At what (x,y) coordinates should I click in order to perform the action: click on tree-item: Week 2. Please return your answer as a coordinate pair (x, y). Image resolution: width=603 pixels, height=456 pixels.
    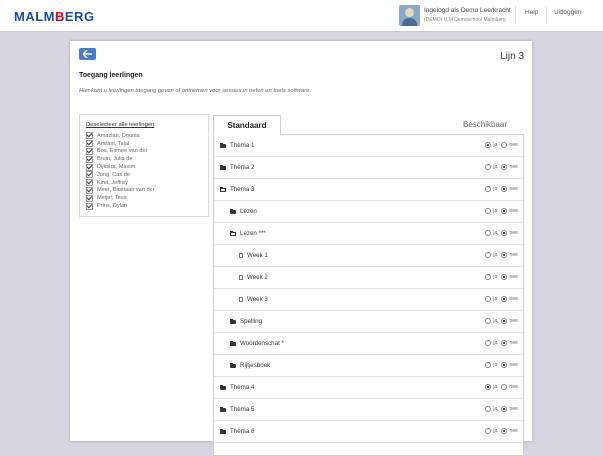
    Looking at the image, I should click on (253, 277).